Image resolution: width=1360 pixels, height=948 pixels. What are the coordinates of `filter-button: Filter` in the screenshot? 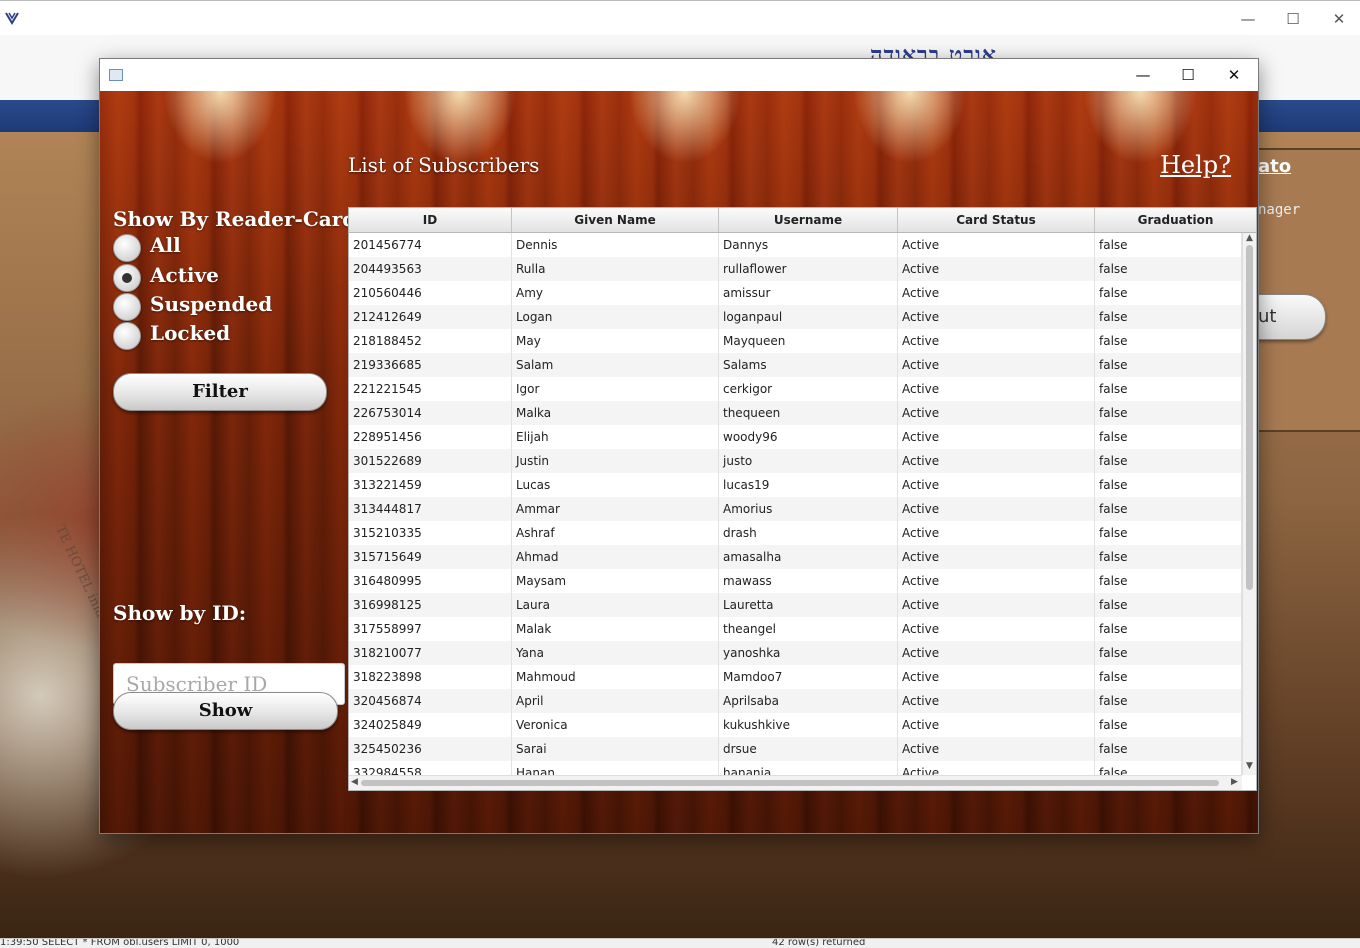 It's located at (220, 392).